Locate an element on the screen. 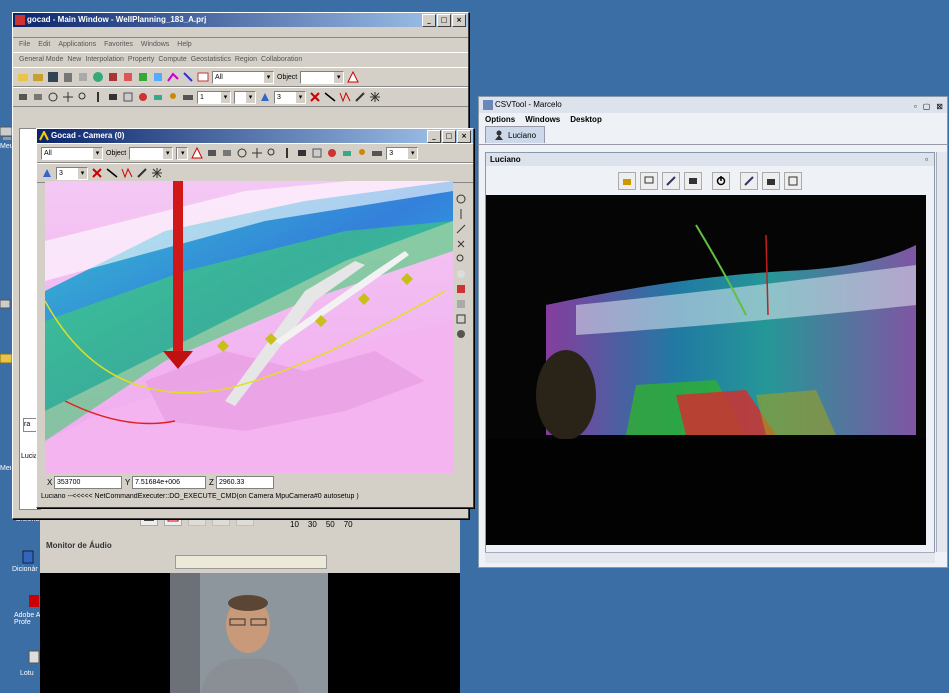 The width and height of the screenshot is (949, 693). menu-options: Options is located at coordinates (500, 119).